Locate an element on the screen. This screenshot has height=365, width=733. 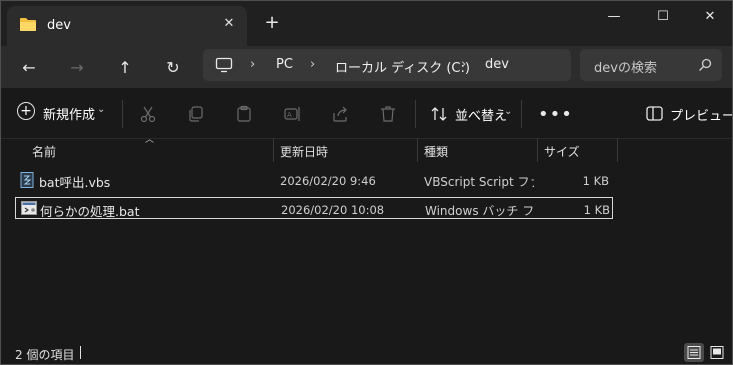
tiles-view-button is located at coordinates (717, 352).